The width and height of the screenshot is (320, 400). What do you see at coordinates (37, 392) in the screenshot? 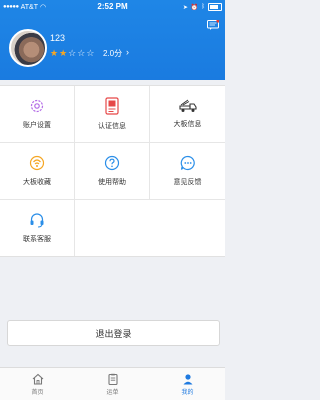
I see `tab-label: 首页` at bounding box center [37, 392].